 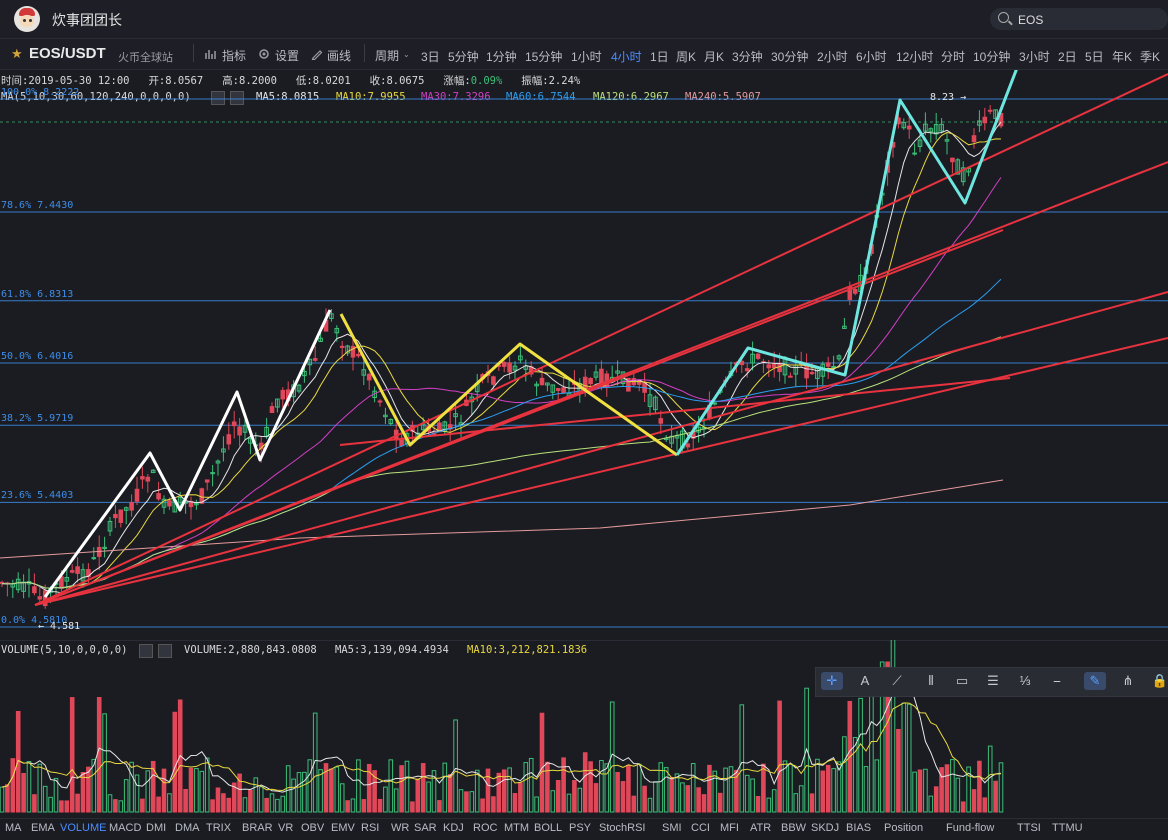 I want to click on period-13: 12小时, so click(x=914, y=56).